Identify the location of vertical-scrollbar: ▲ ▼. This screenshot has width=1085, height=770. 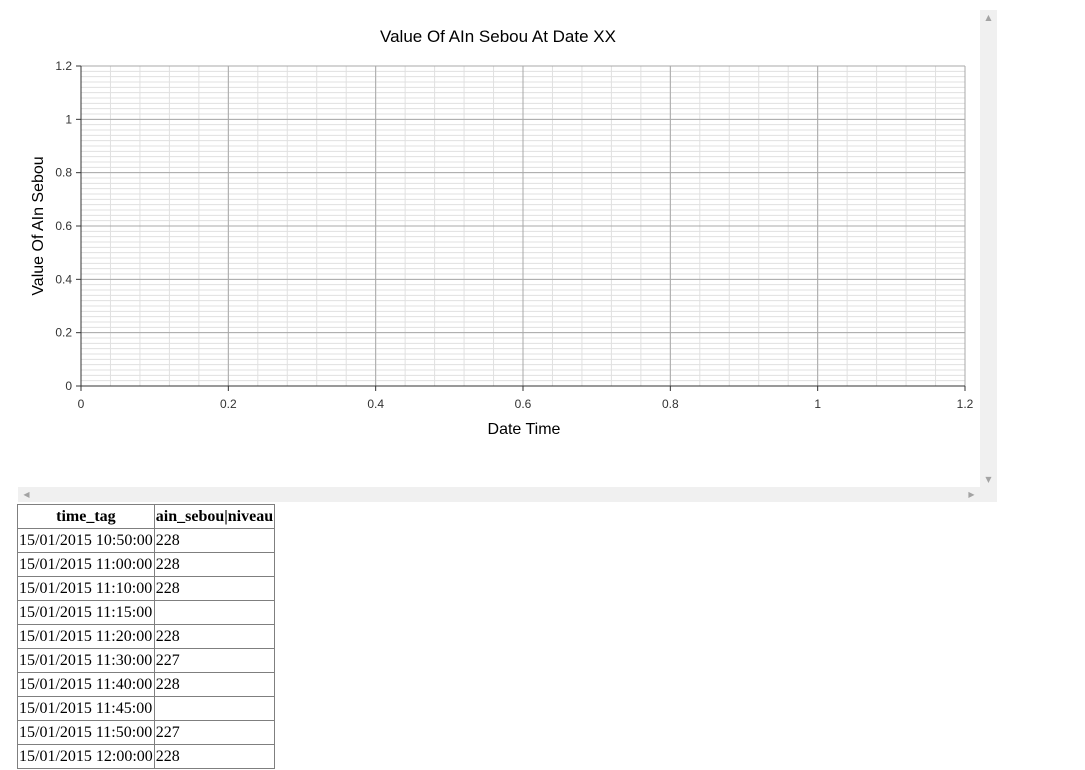
(988, 248).